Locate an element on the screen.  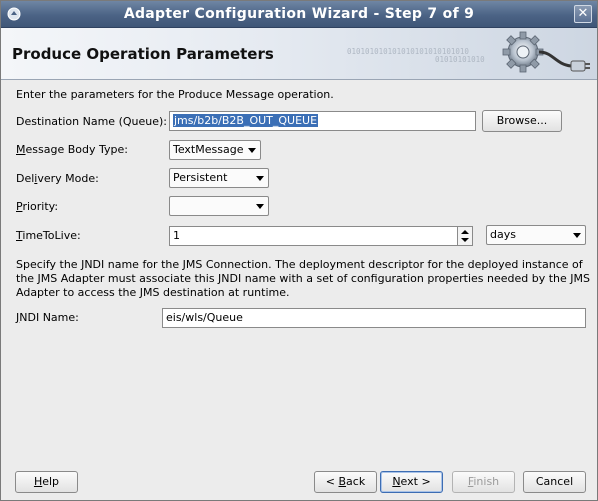
finish-rest: inish is located at coordinates (486, 481).